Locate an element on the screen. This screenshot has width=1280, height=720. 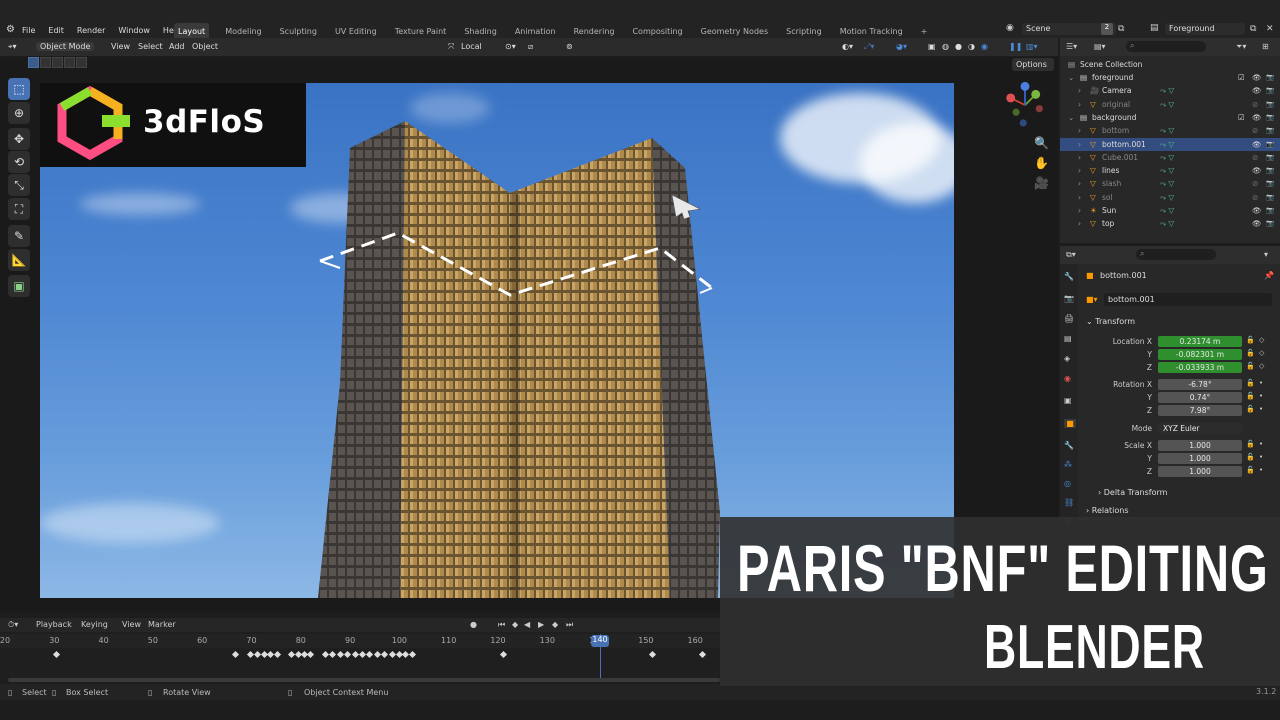
outliner-row: › ▽ slash ⤳ ▽ ⊘ 📷 is located at coordinates (1170, 183).